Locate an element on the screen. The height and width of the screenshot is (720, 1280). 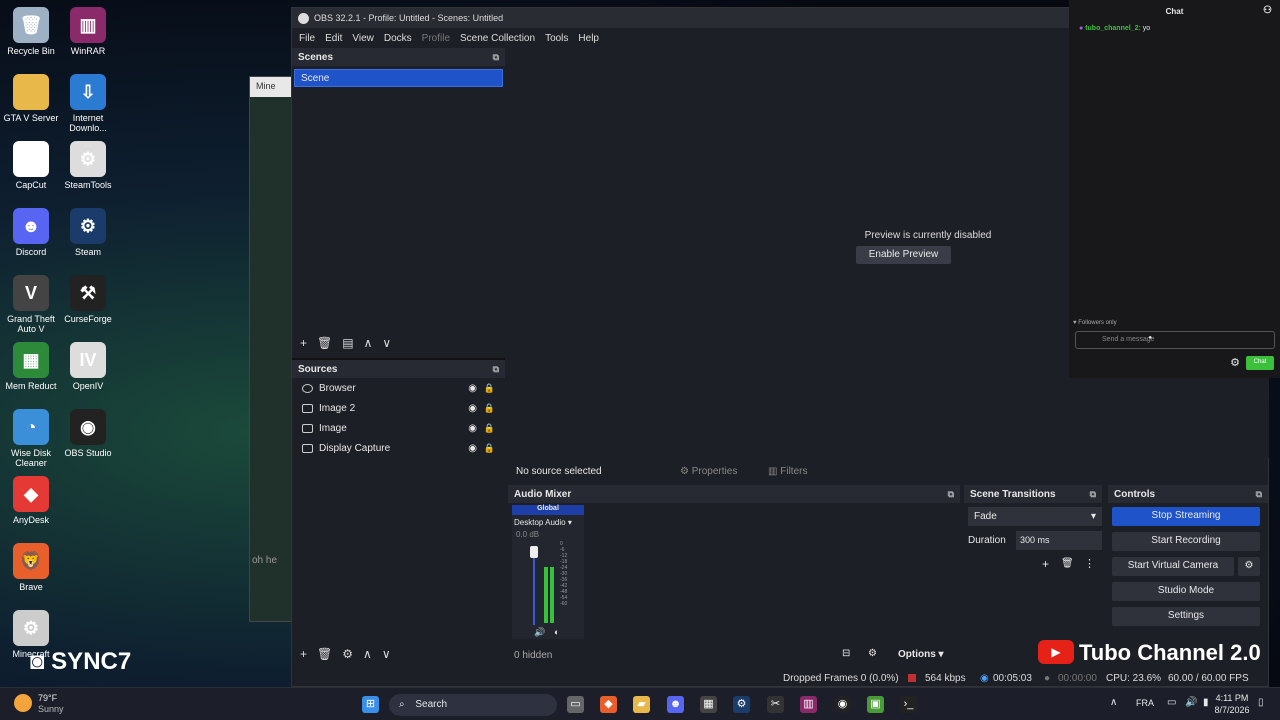
monitor-icon: ◐ is located at coordinates (556, 632).